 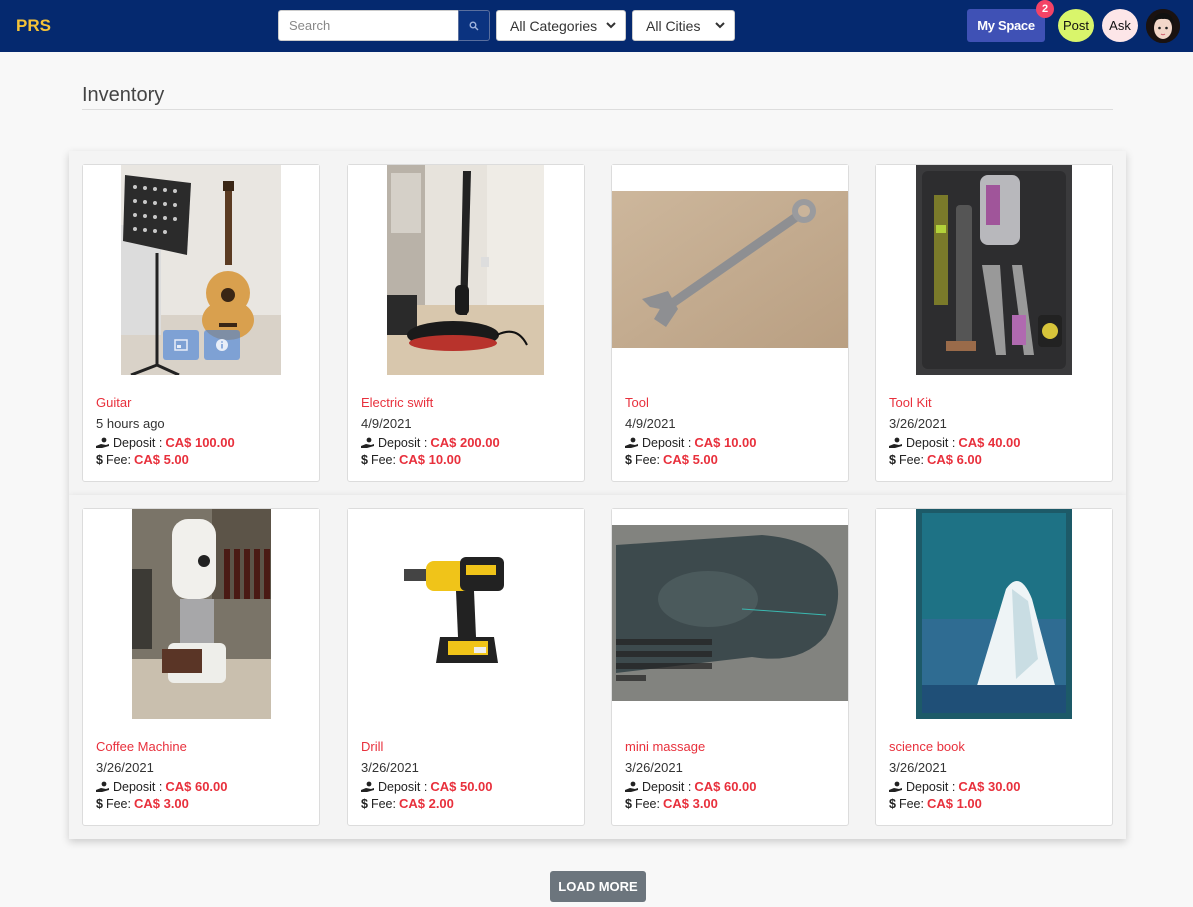 What do you see at coordinates (725, 442) in the screenshot?
I see `deposit-value: CA$ 10.00` at bounding box center [725, 442].